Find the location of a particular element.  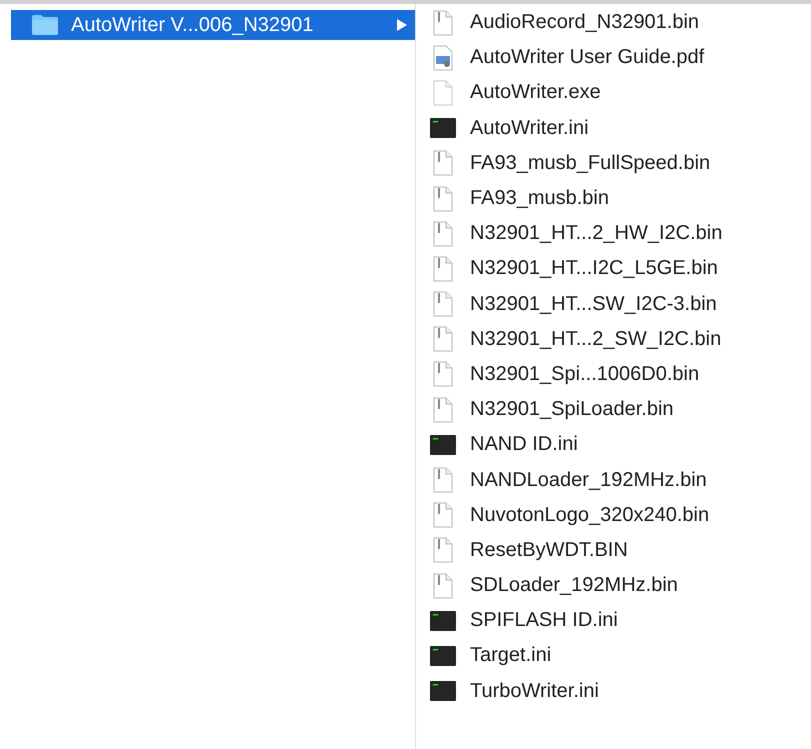

file-name: NAND ID.ini is located at coordinates (524, 444).